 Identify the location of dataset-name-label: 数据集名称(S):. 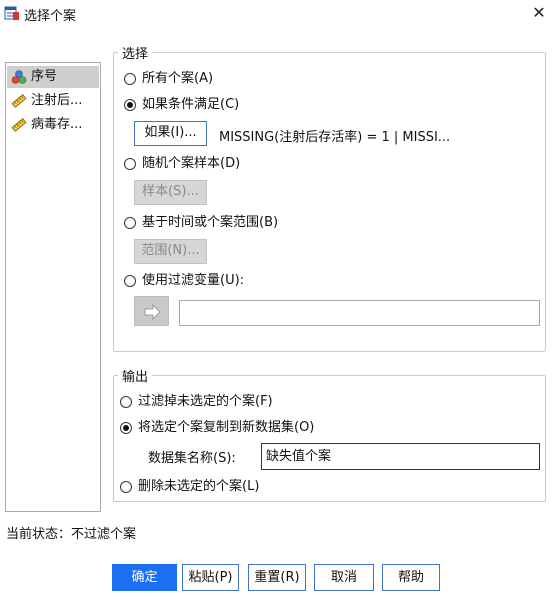
(192, 458).